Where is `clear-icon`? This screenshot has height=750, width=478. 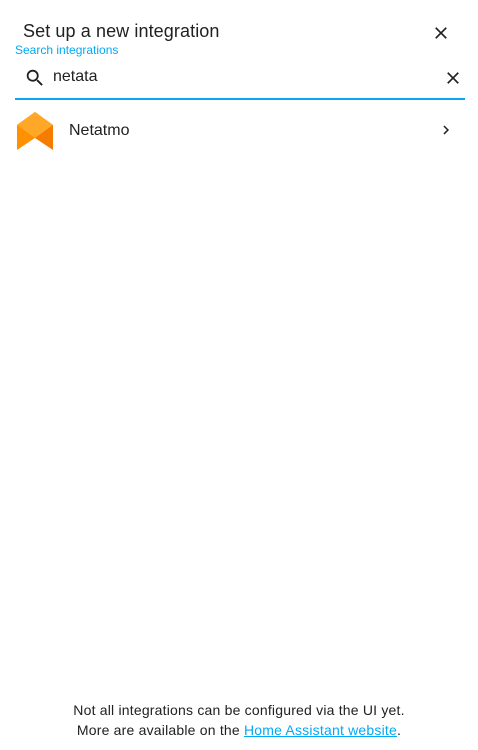 clear-icon is located at coordinates (453, 78).